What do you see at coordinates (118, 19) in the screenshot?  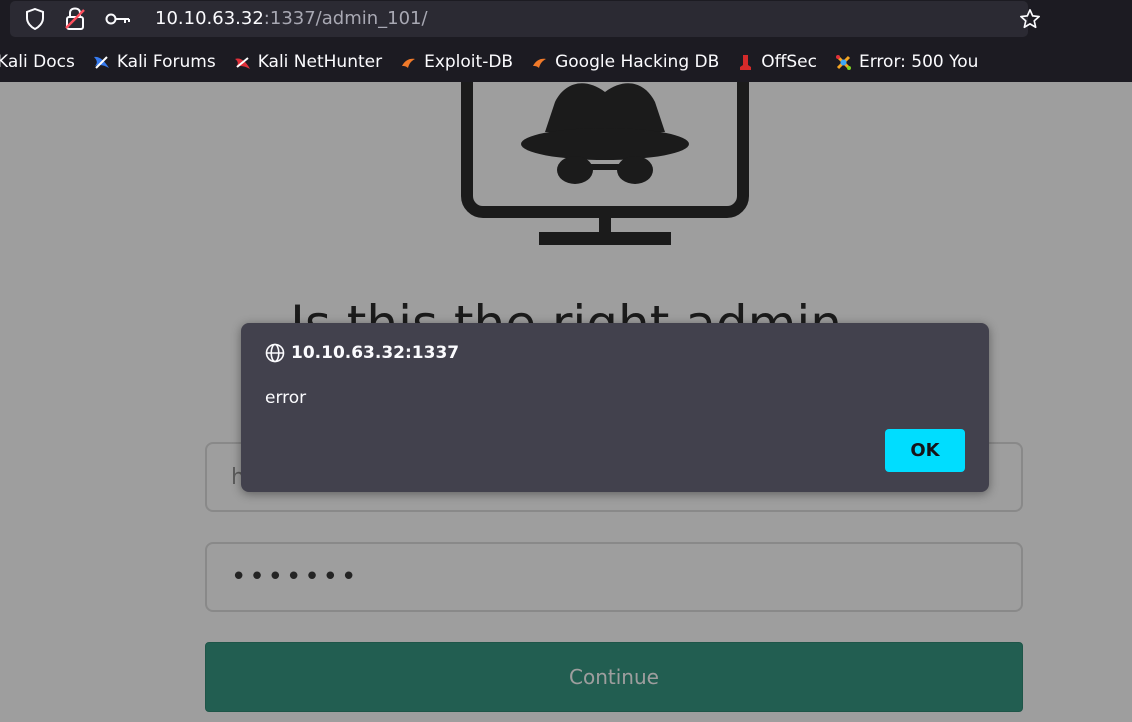 I see `key-icon` at bounding box center [118, 19].